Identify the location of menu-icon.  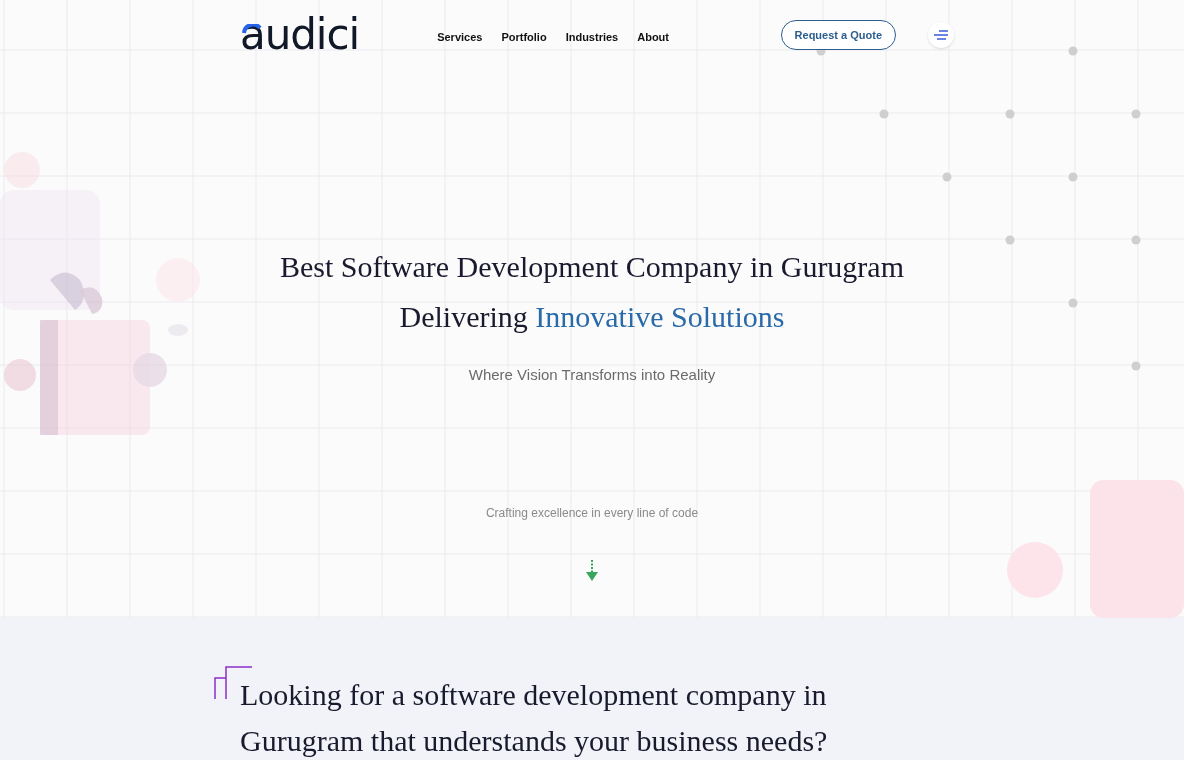
(941, 35).